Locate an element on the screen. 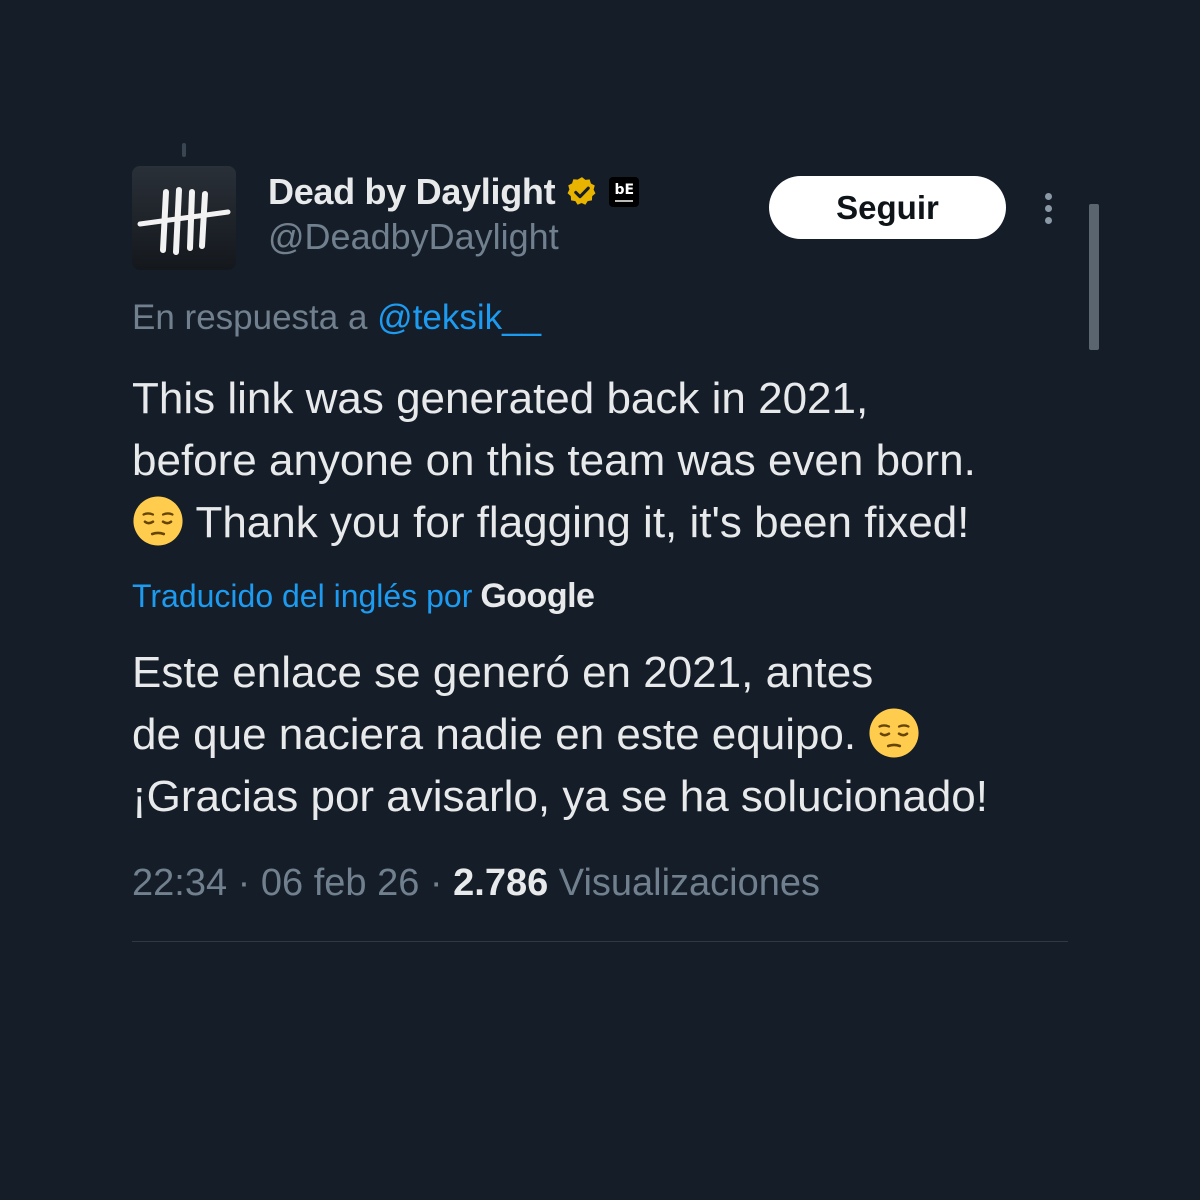  translated-line: Este enlace se generó en 2021, antes is located at coordinates (503, 672).